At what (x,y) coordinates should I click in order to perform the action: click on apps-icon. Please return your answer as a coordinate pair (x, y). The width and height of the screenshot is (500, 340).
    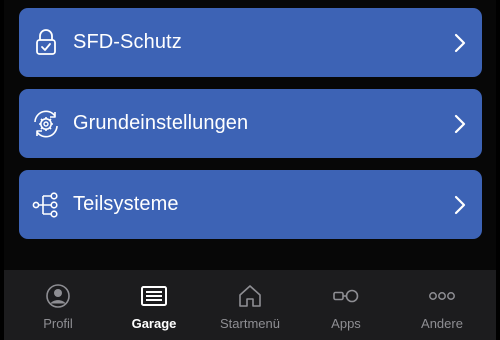
    Looking at the image, I should click on (346, 296).